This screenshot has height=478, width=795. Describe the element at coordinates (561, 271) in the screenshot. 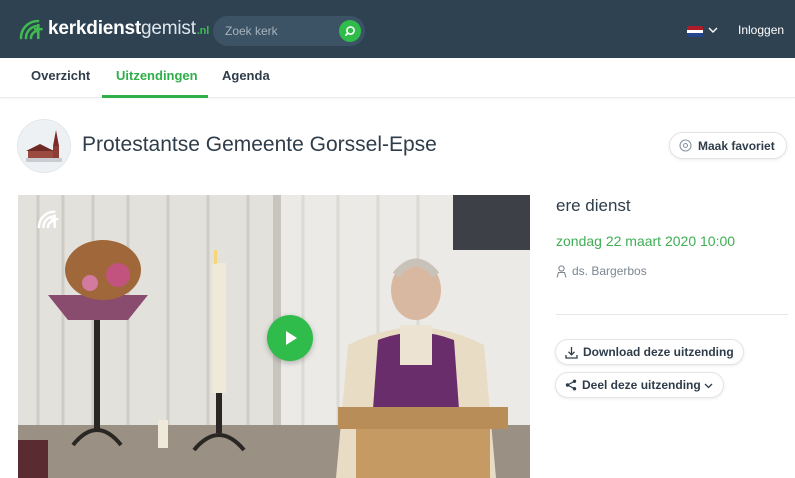

I see `person-icon` at that location.